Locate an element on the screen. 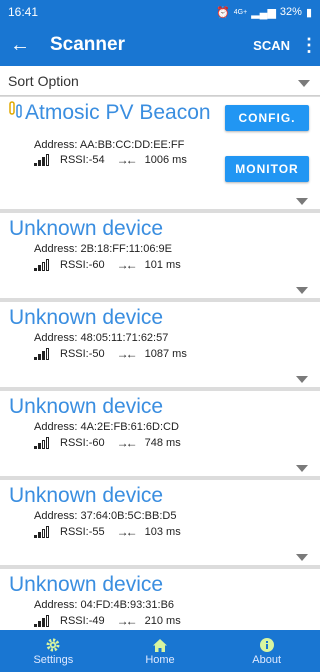 The width and height of the screenshot is (320, 672). sort-option-label: Sort Option is located at coordinates (43, 80).